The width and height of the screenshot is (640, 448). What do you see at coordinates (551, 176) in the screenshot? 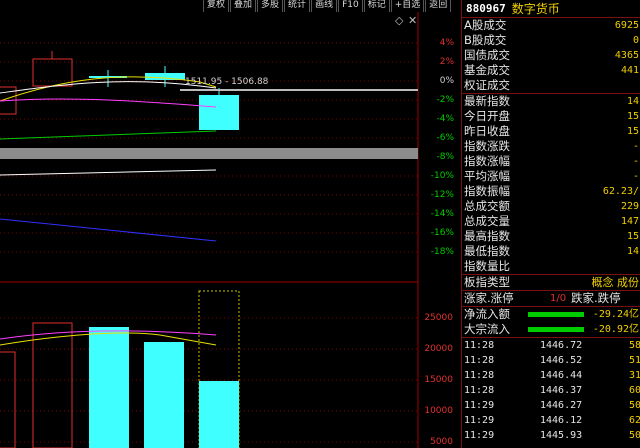
I see `index-row: 平均涨幅 -` at bounding box center [551, 176].